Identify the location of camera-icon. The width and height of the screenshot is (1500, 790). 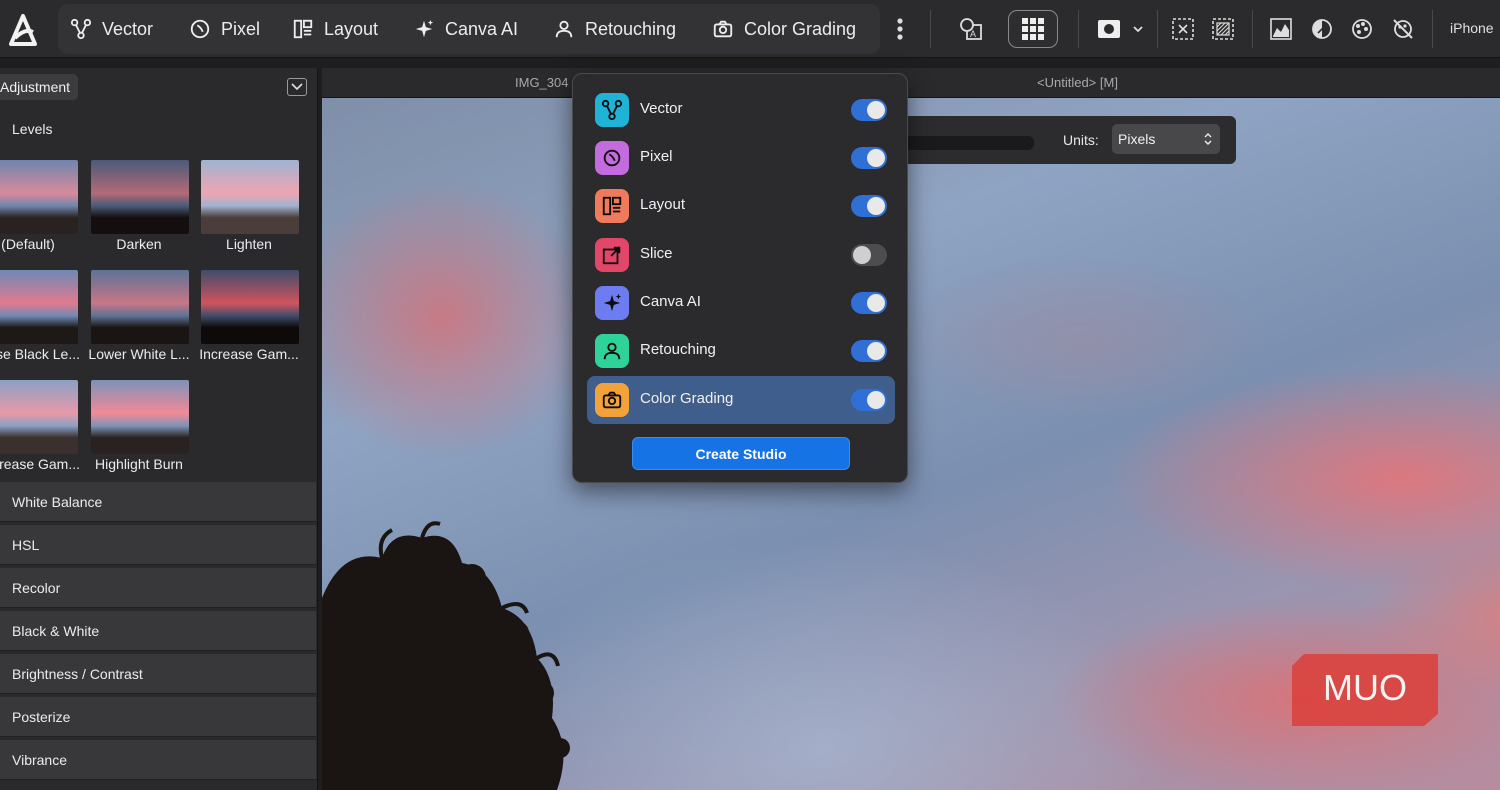
(612, 400).